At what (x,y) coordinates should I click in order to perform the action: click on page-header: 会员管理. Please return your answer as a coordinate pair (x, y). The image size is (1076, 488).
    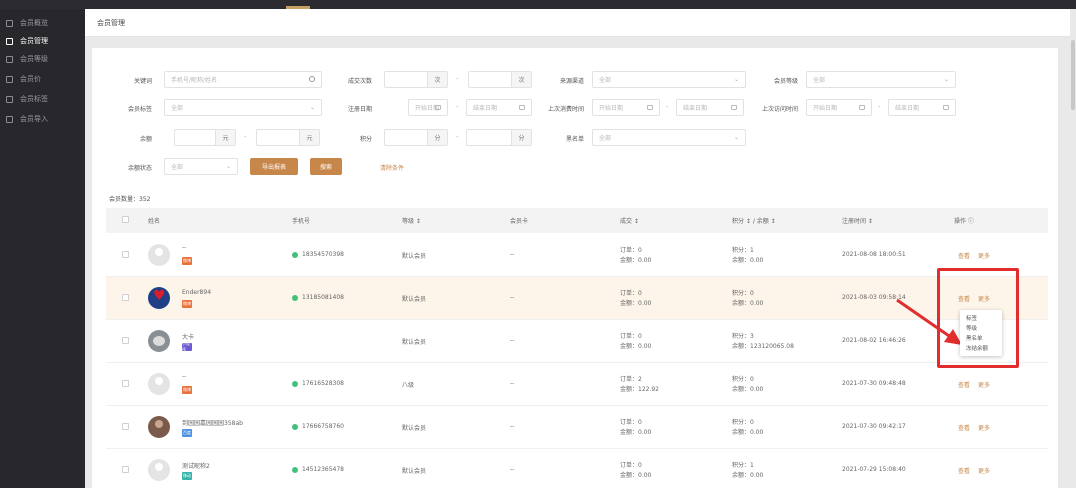
    Looking at the image, I should click on (580, 23).